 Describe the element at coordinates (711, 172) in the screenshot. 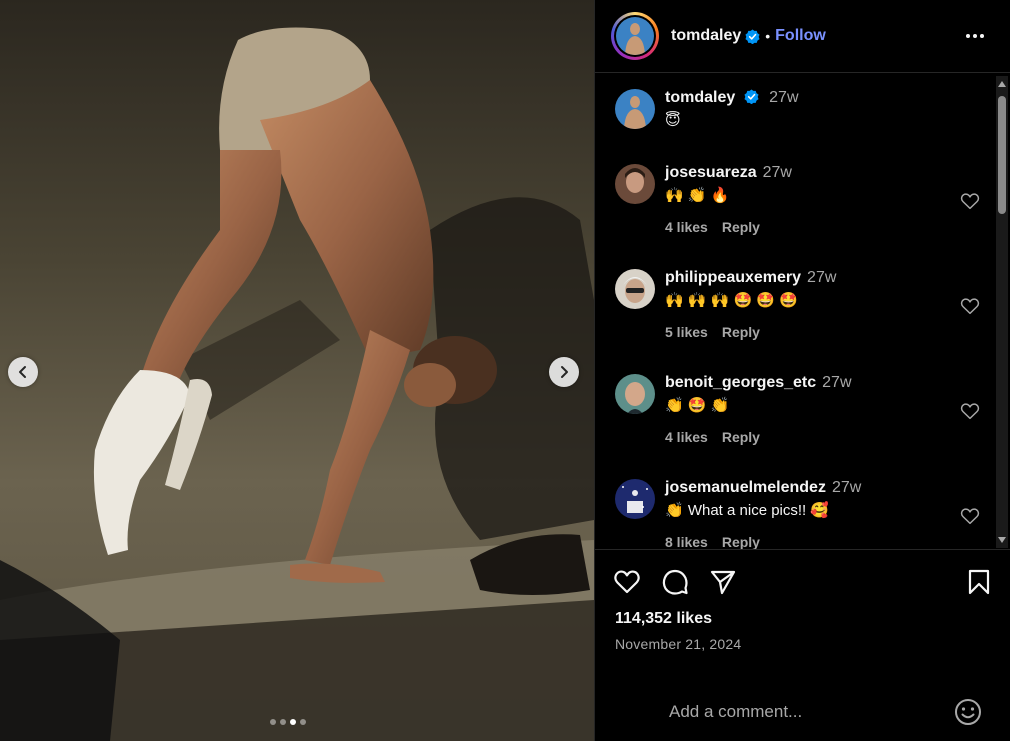

I see `commenter-username: josesuareza` at that location.